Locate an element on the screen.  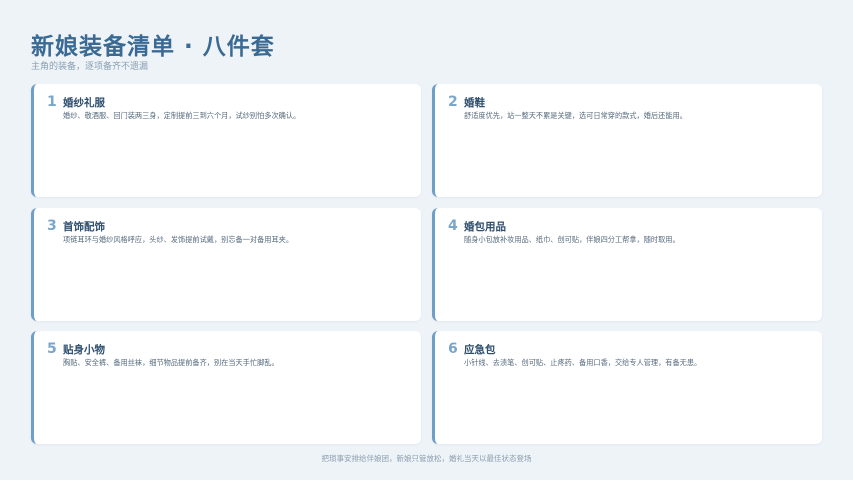
card-description: 小针线、去渍笔、创可贴、止疼药、备用口香，交给专人管理，有备无患。 is located at coordinates (583, 362).